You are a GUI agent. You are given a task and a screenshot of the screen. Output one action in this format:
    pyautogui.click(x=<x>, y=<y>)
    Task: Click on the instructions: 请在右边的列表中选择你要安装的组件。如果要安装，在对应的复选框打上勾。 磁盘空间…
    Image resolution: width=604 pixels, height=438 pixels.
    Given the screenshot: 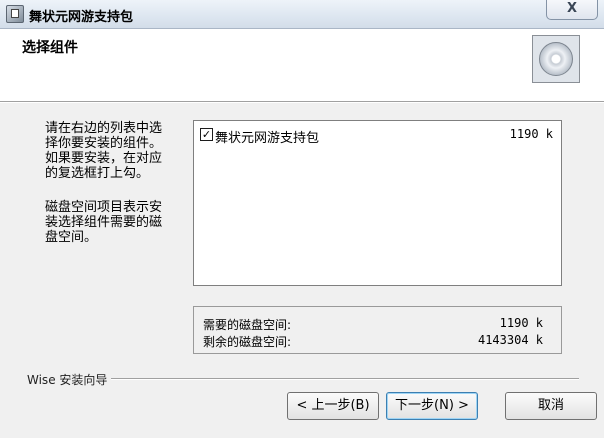 What is the action you would take?
    pyautogui.click(x=107, y=192)
    